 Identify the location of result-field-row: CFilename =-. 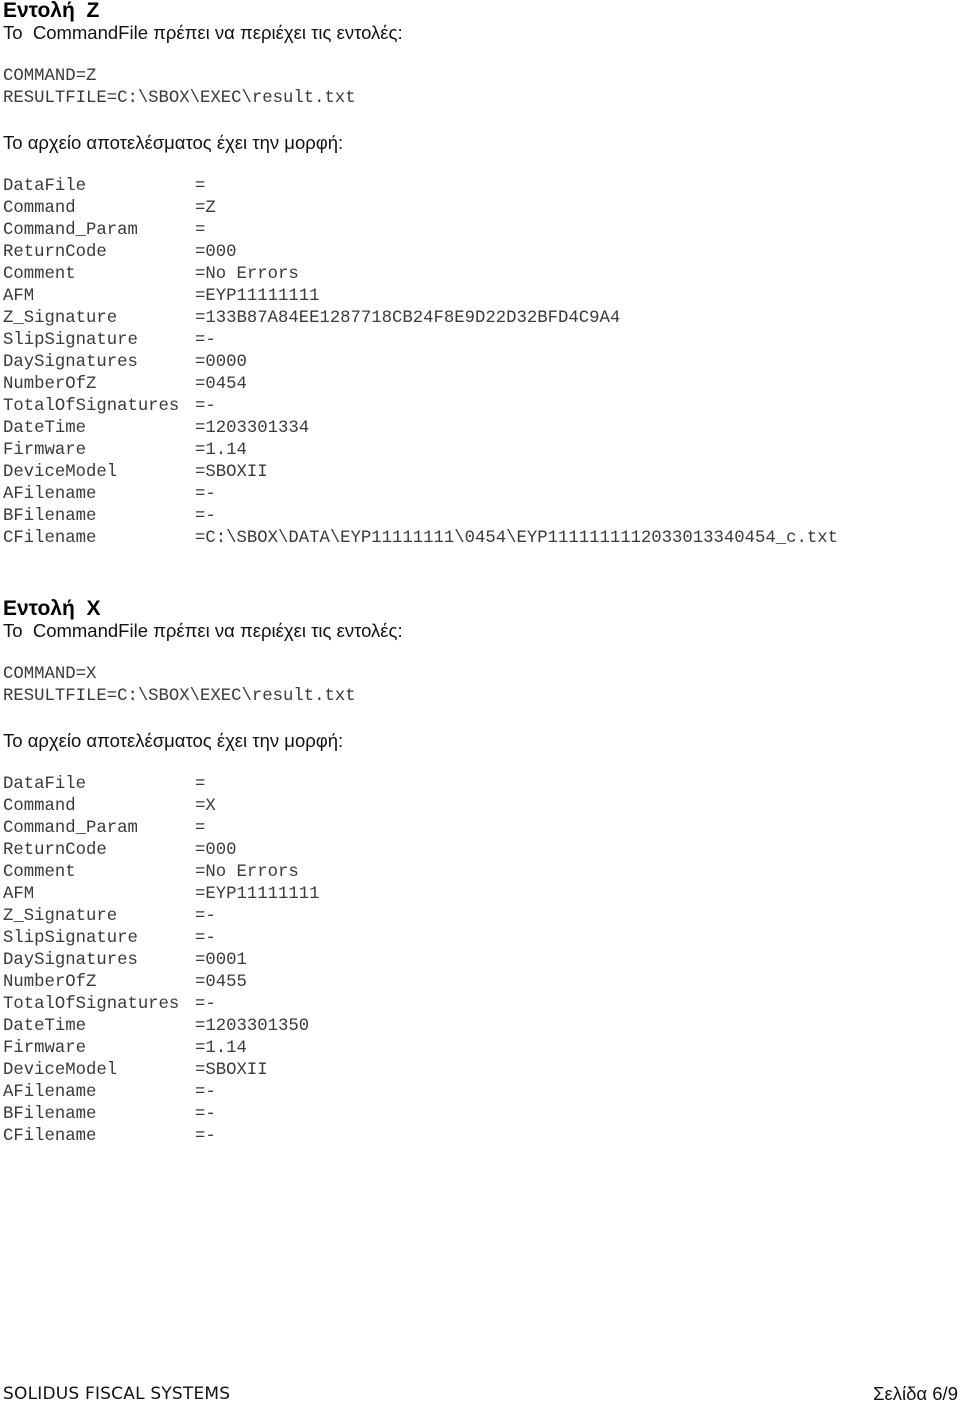
(478, 1137).